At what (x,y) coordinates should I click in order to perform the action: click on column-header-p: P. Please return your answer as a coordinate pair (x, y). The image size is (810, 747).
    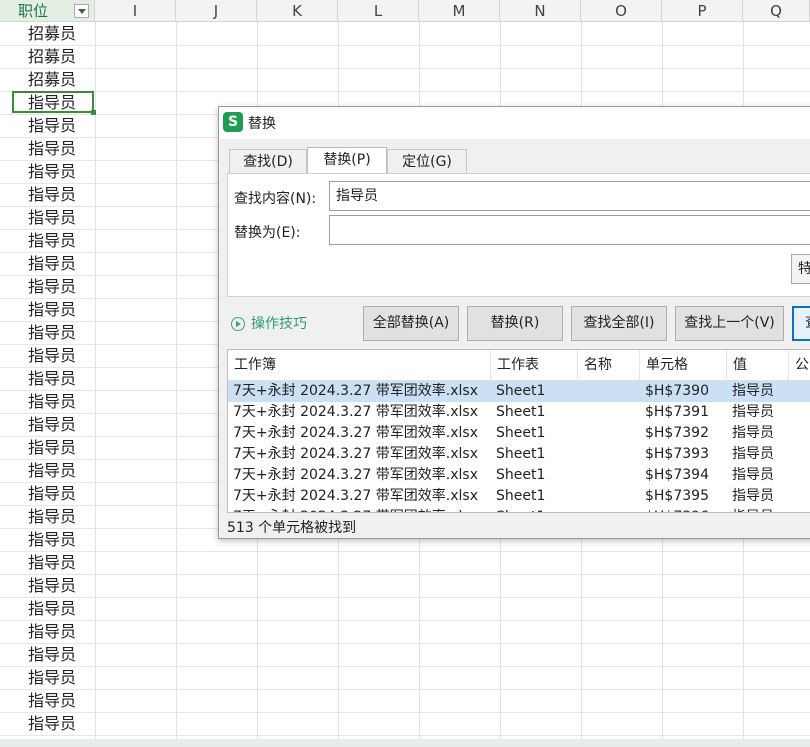
    Looking at the image, I should click on (702, 11).